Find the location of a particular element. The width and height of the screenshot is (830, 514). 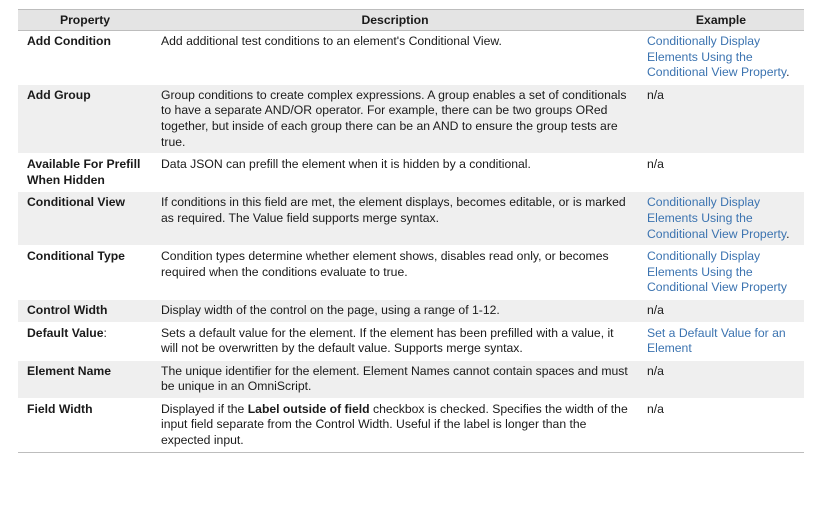

property-cell: Control Width is located at coordinates (85, 311).